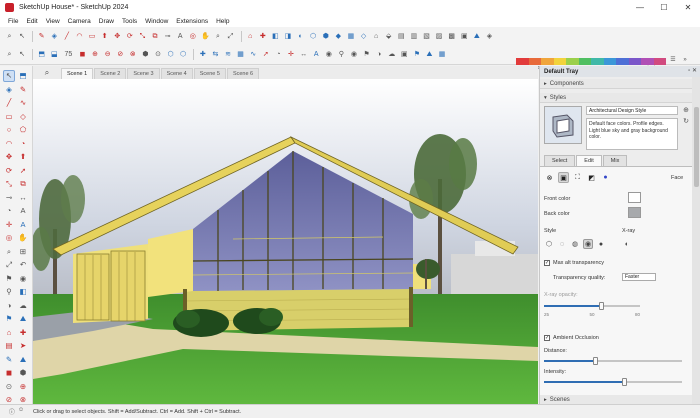 This screenshot has width=700, height=418. What do you see at coordinates (222, 21) in the screenshot?
I see `menu-help: Help` at bounding box center [222, 21].